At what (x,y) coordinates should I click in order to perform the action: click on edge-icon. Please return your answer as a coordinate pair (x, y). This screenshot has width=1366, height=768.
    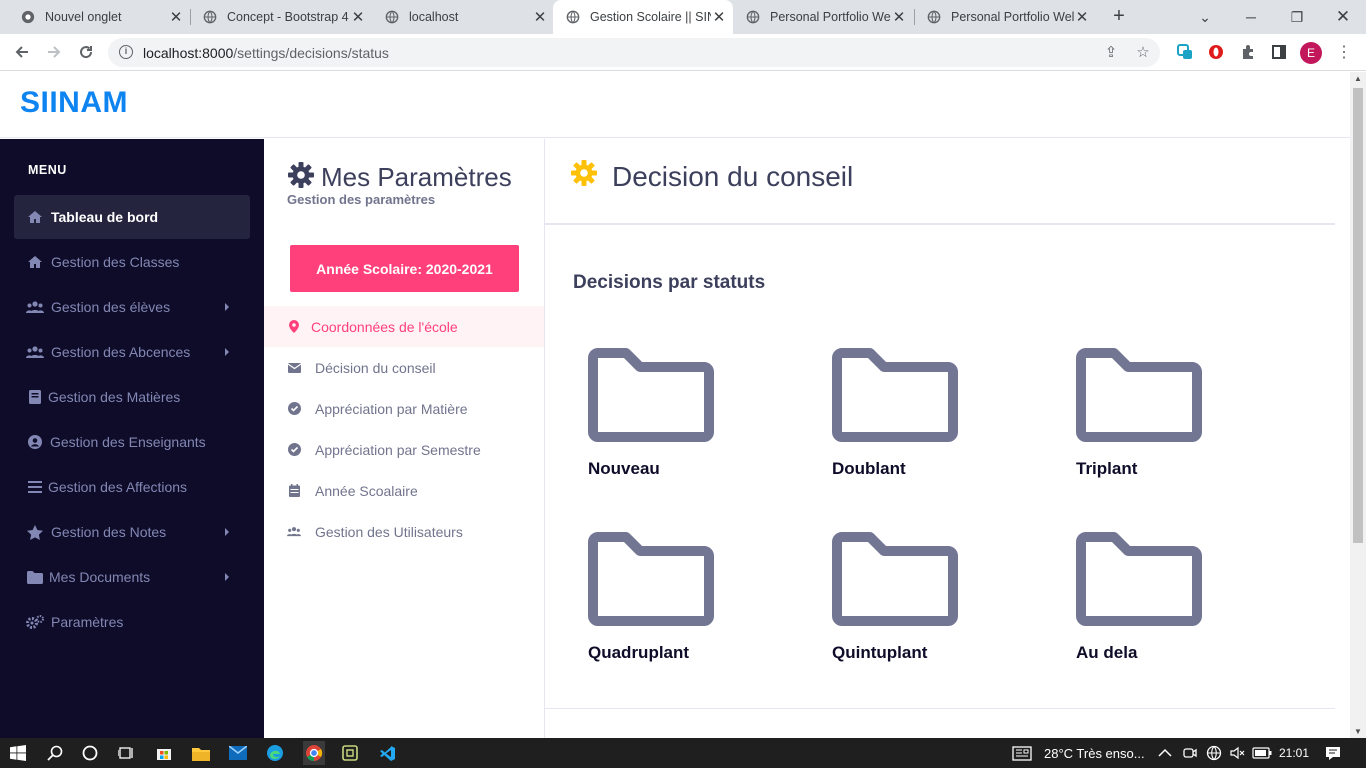
    Looking at the image, I should click on (275, 753).